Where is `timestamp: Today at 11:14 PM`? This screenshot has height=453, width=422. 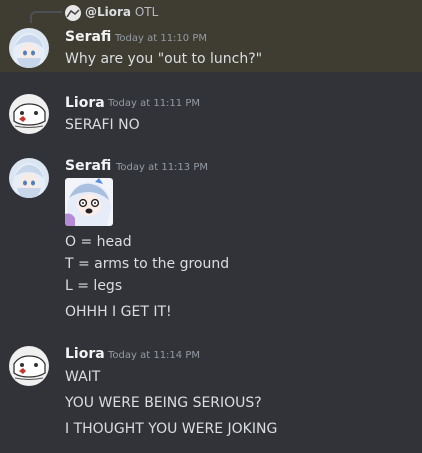 timestamp: Today at 11:14 PM is located at coordinates (154, 355).